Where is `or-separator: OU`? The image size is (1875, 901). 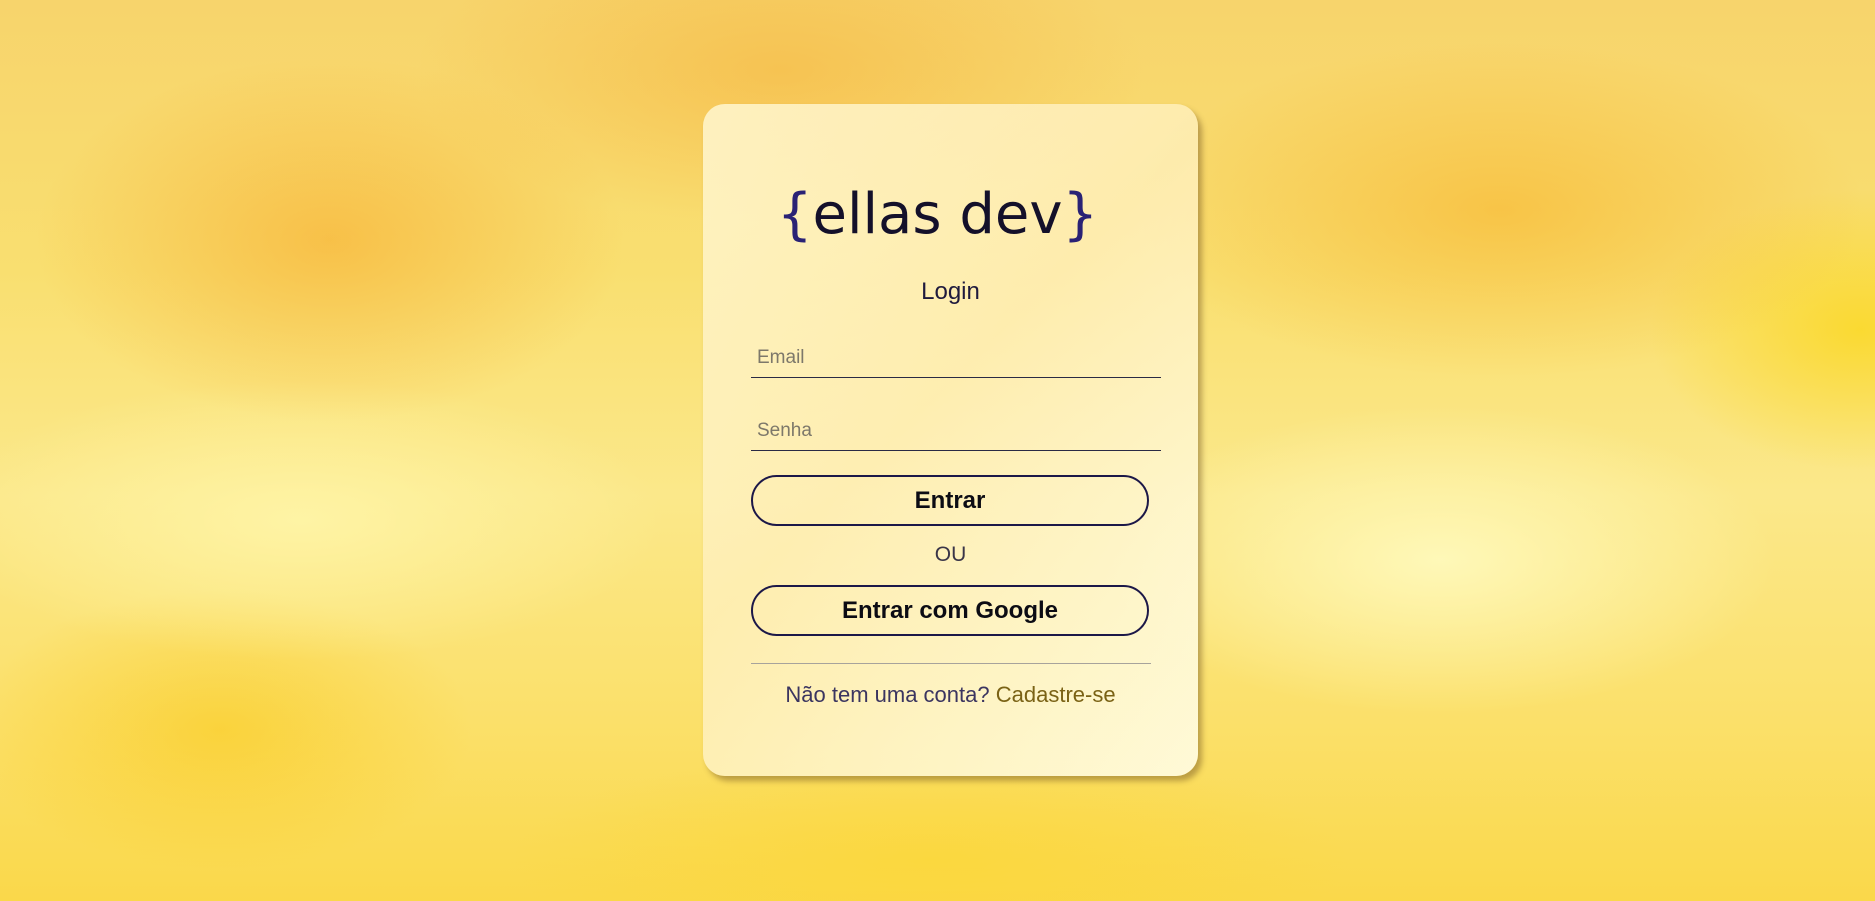
or-separator: OU is located at coordinates (950, 554).